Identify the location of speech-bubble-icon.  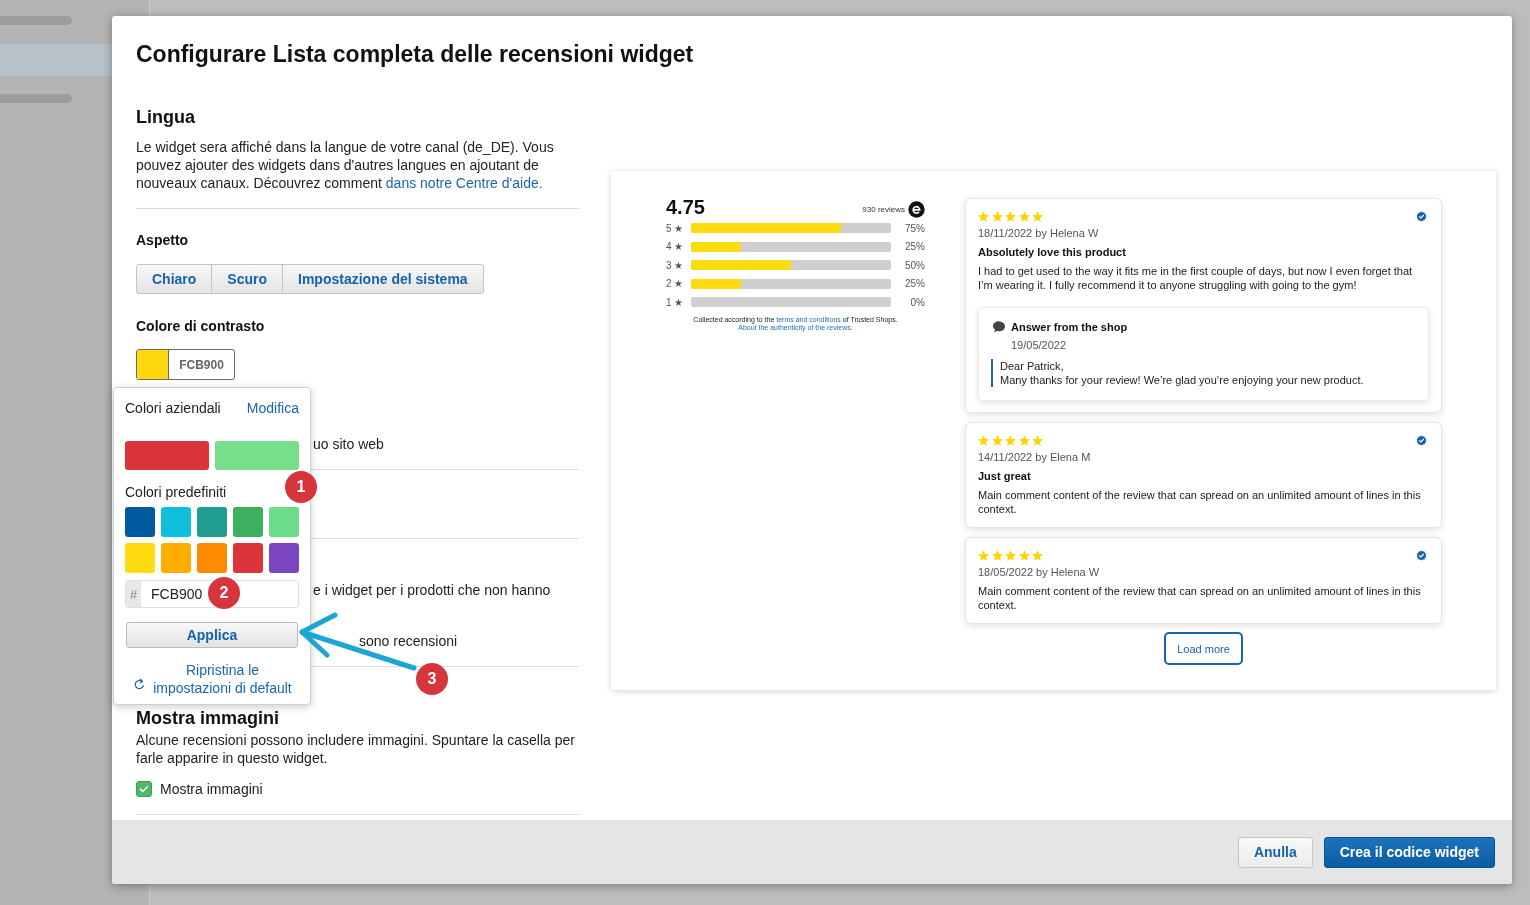
(999, 327).